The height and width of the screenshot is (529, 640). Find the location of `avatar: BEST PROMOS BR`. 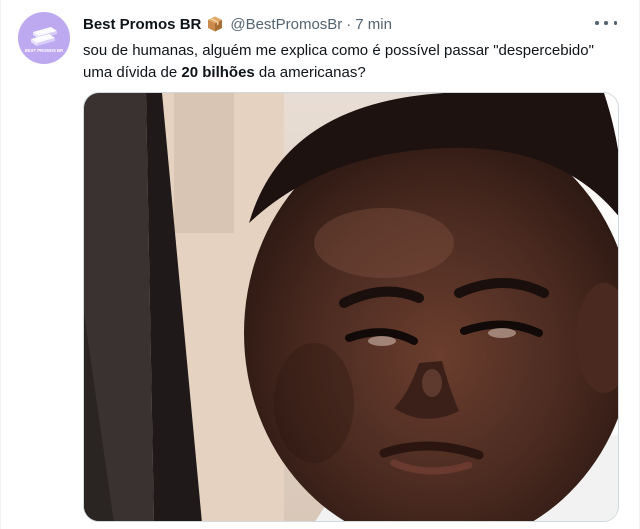

avatar: BEST PROMOS BR is located at coordinates (44, 38).